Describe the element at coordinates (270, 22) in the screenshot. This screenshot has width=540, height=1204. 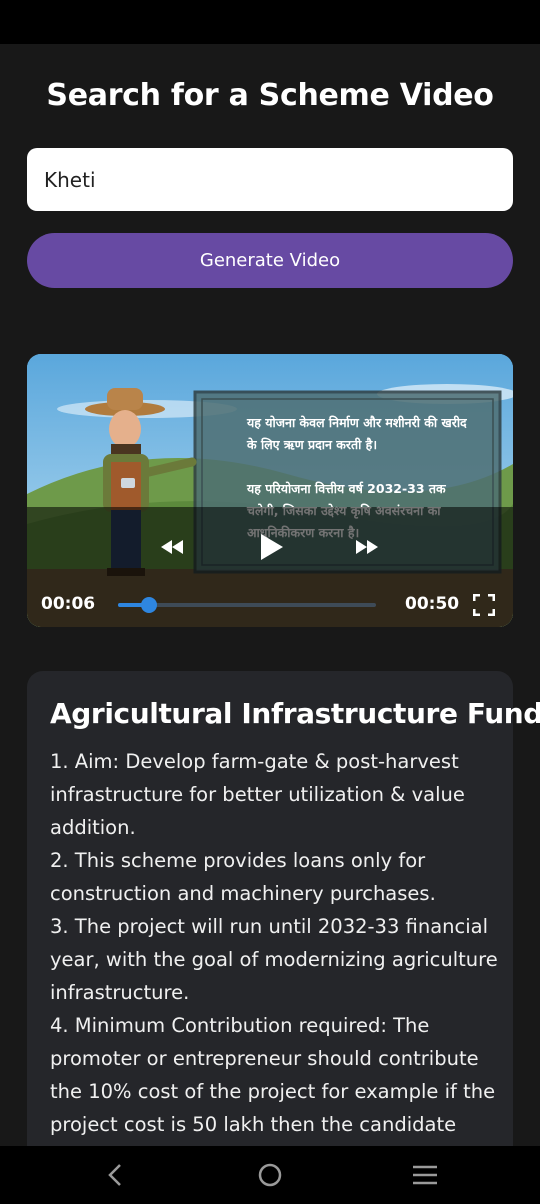
I see `status-bar` at that location.